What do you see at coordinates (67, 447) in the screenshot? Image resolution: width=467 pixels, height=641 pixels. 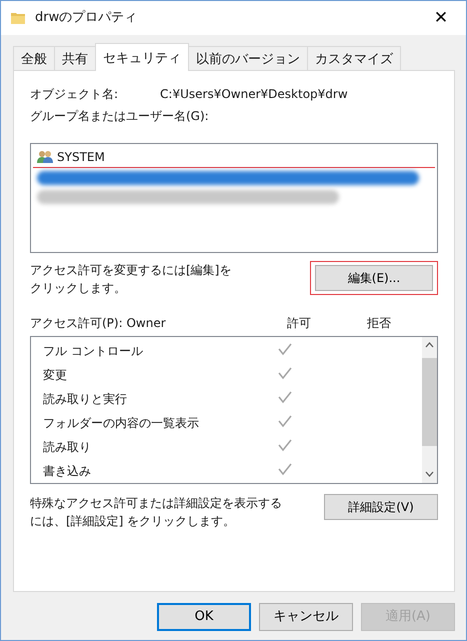 I see `permission-name: 読み取り` at bounding box center [67, 447].